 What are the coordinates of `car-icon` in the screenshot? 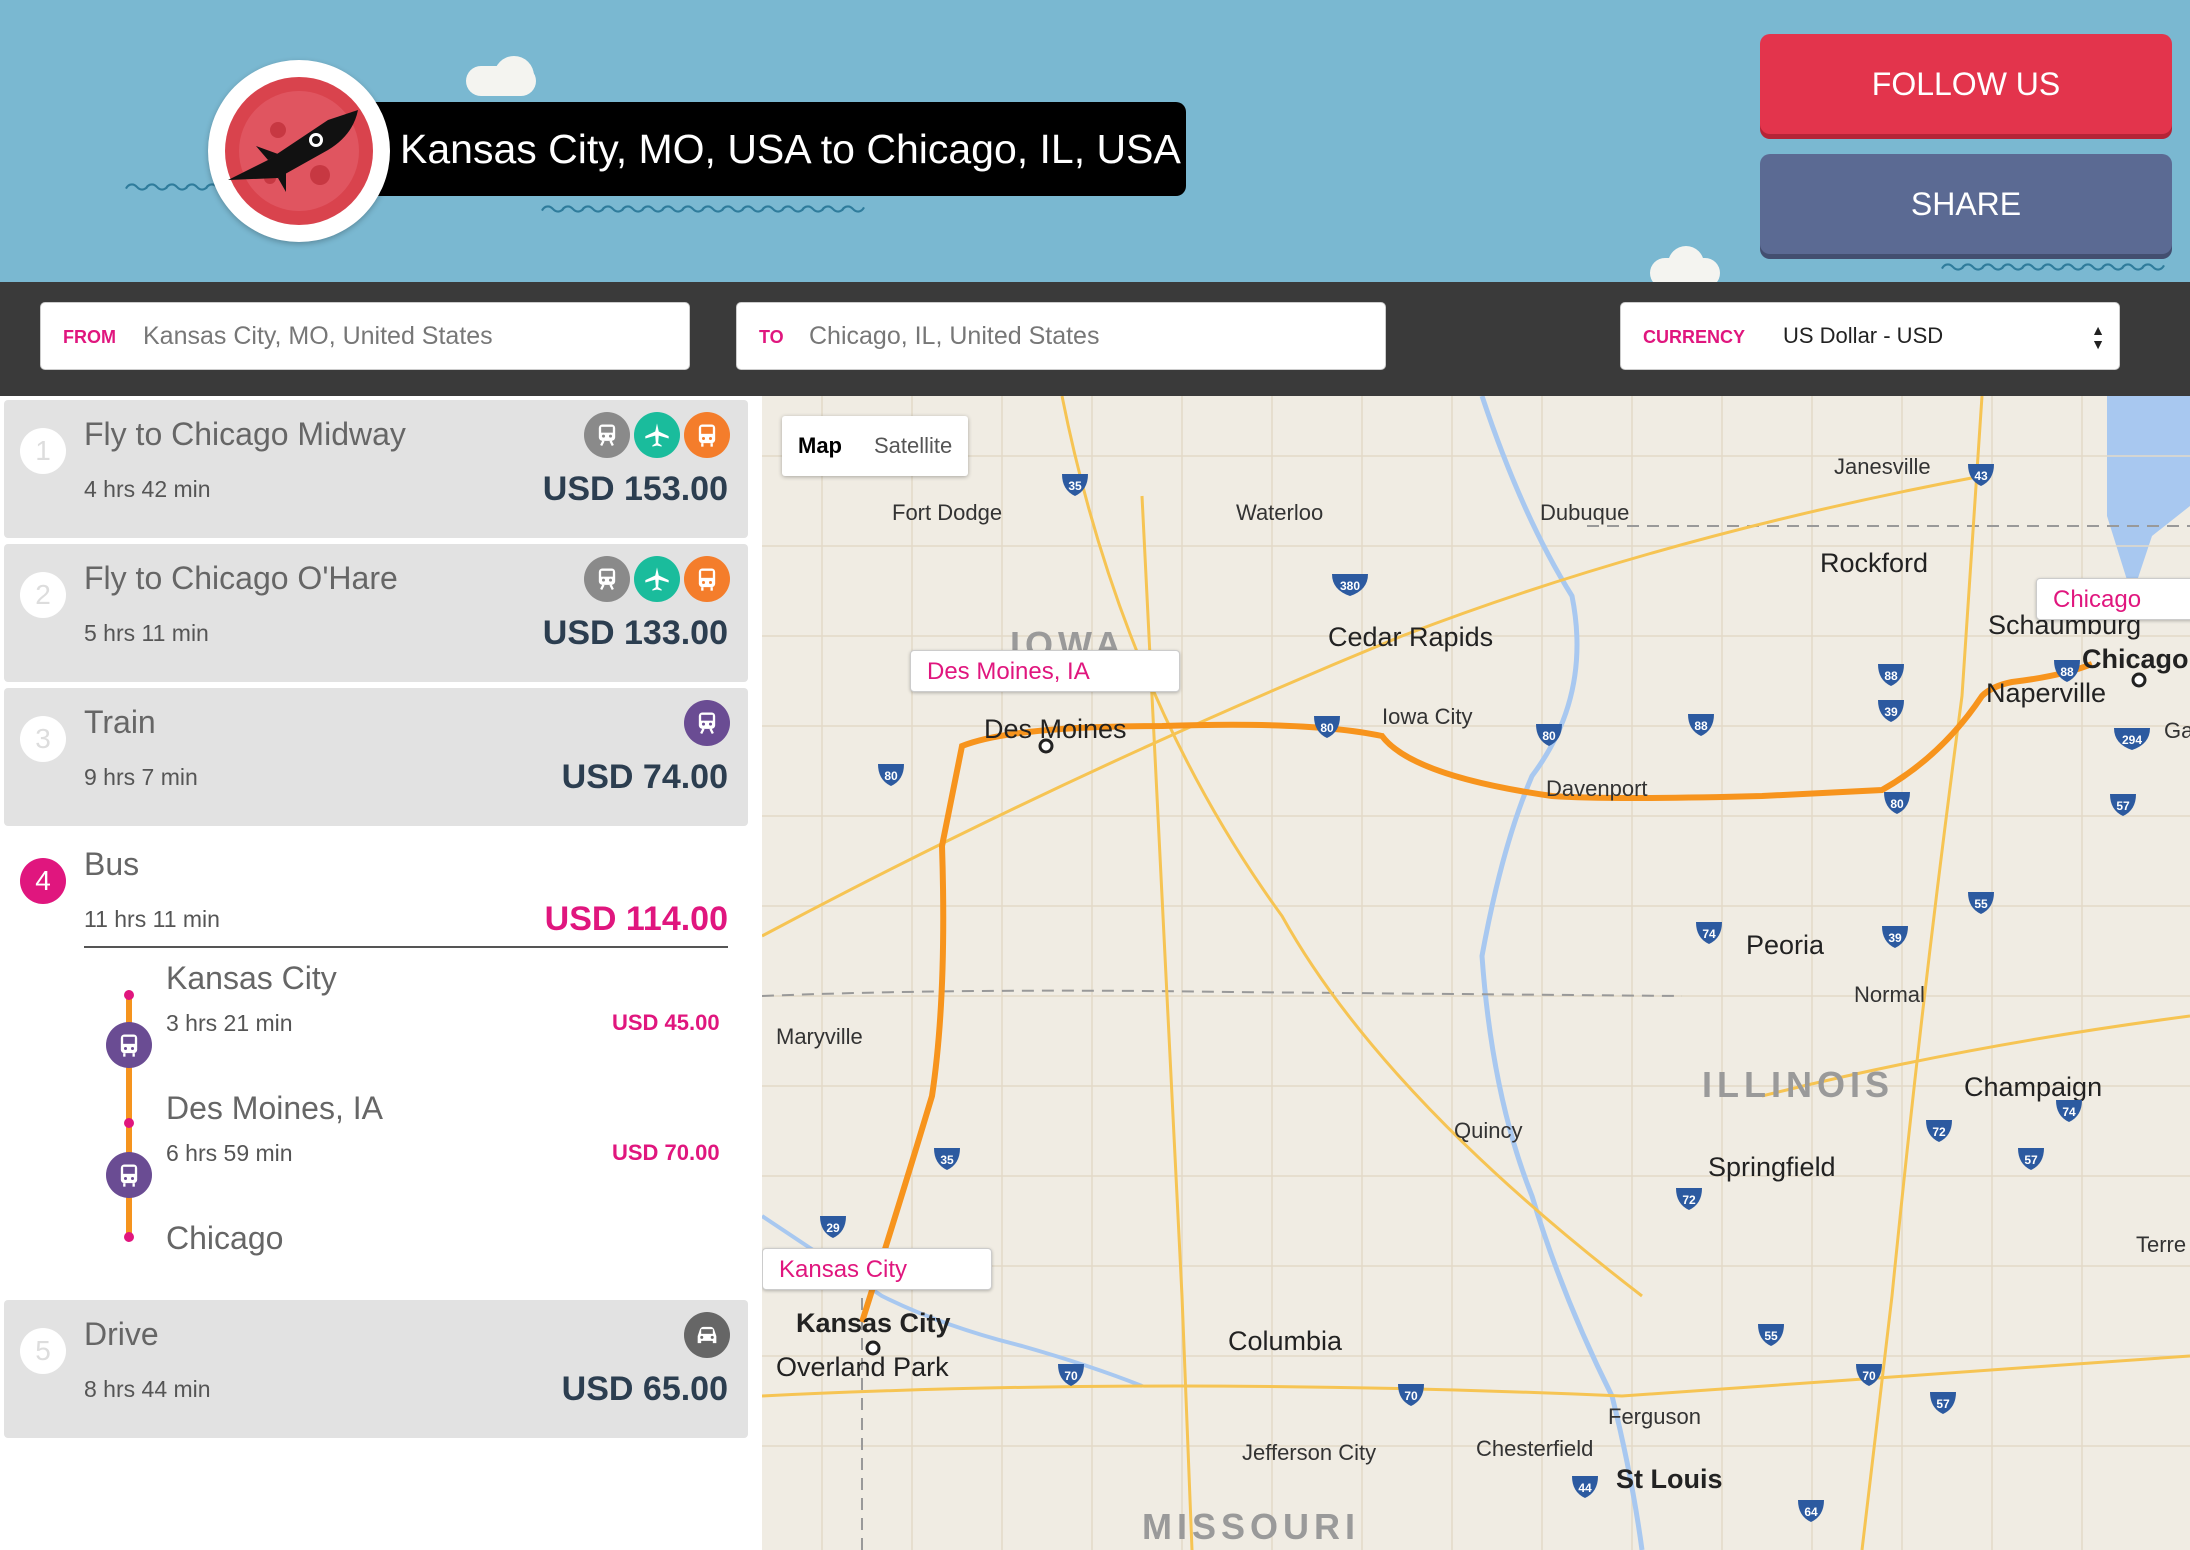 It's located at (707, 1335).